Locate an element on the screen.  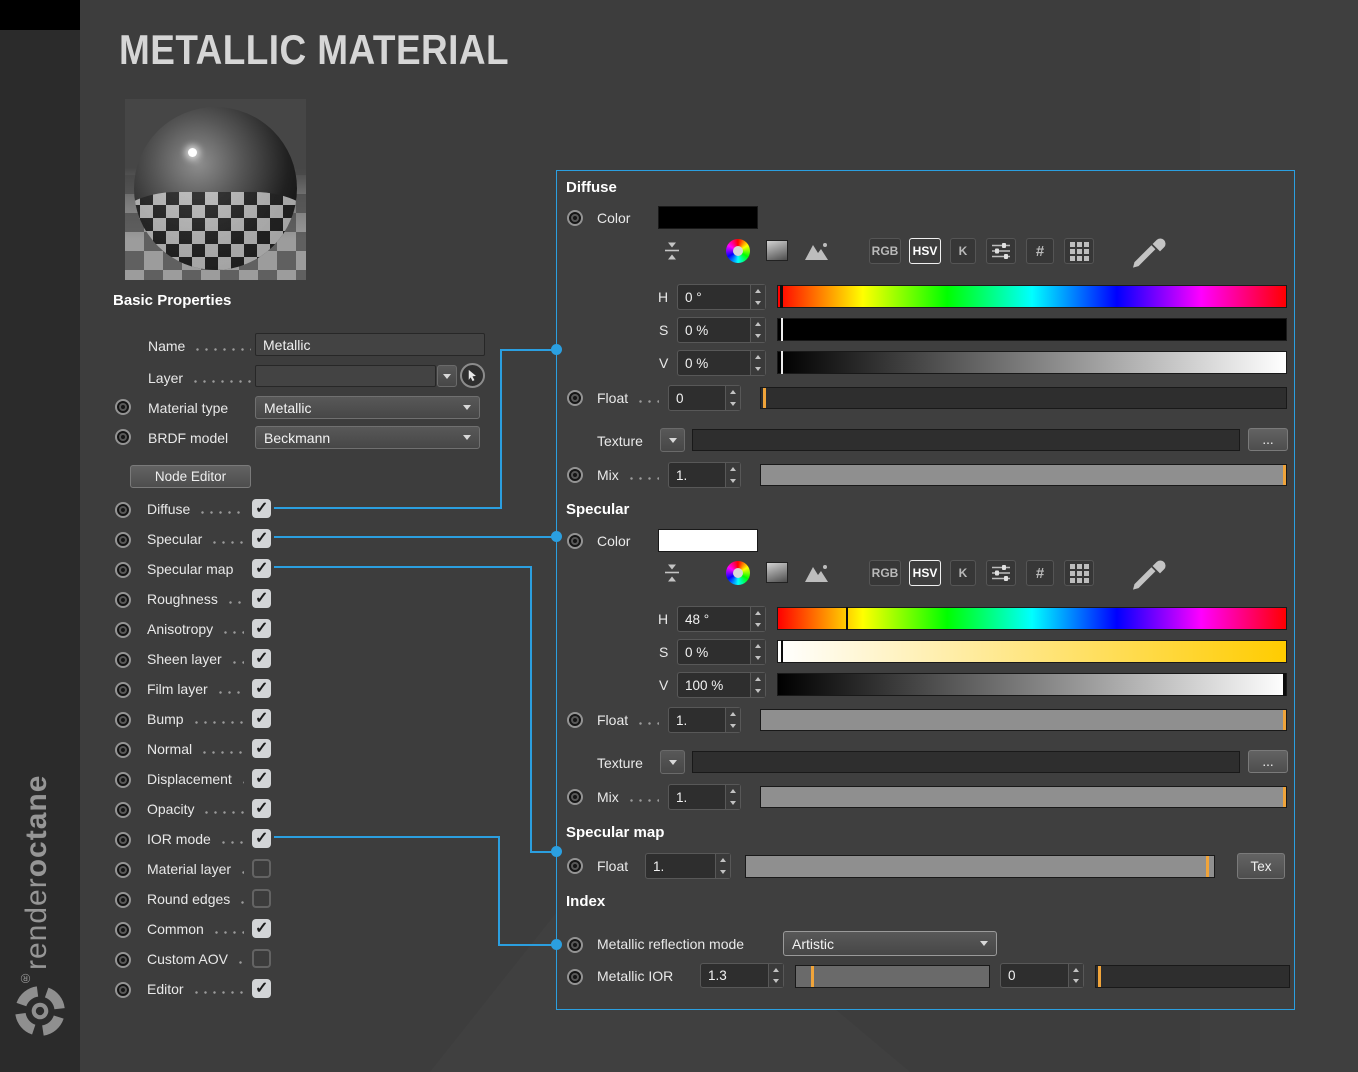
toggle-checkbox-specular-map is located at coordinates (261, 568).